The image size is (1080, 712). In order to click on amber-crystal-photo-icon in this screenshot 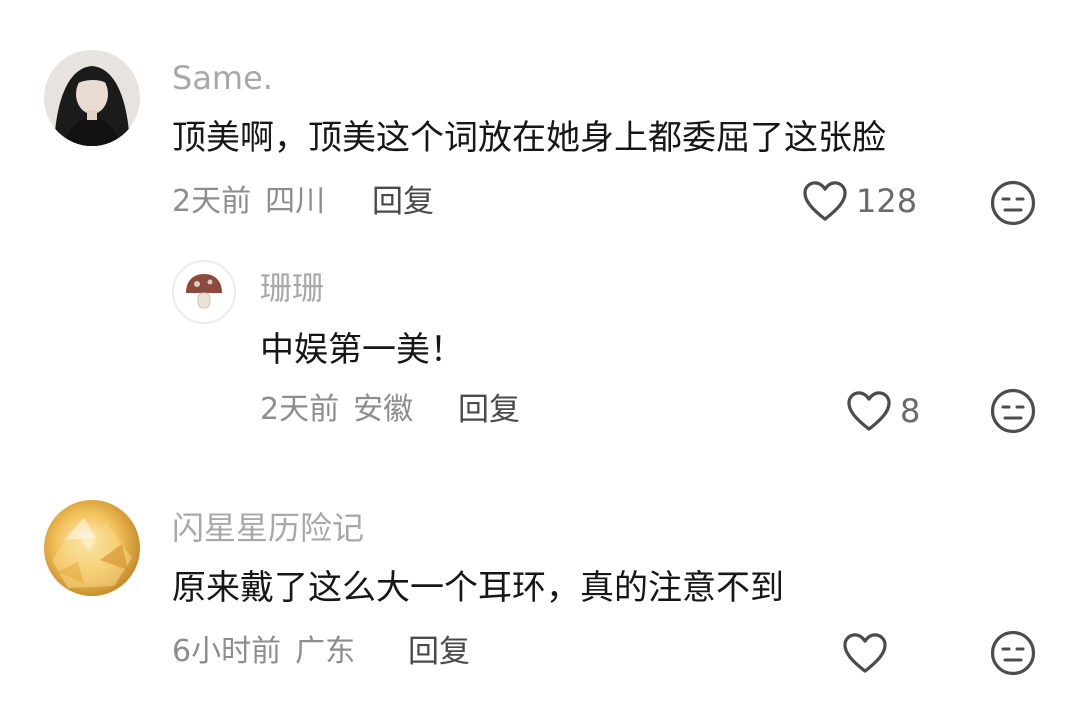, I will do `click(92, 548)`.